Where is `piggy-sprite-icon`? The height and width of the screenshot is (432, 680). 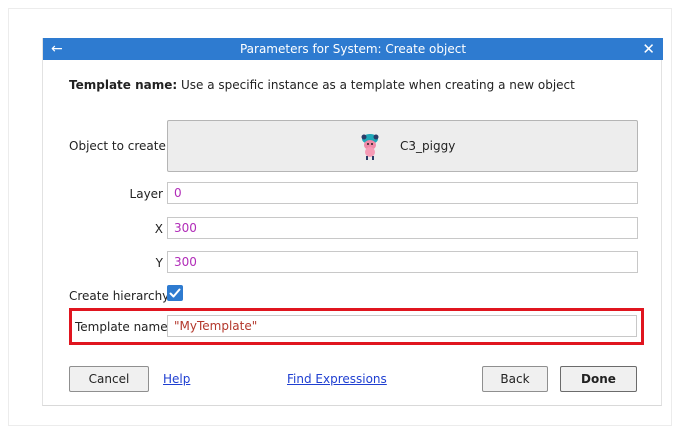
piggy-sprite-icon is located at coordinates (370, 147).